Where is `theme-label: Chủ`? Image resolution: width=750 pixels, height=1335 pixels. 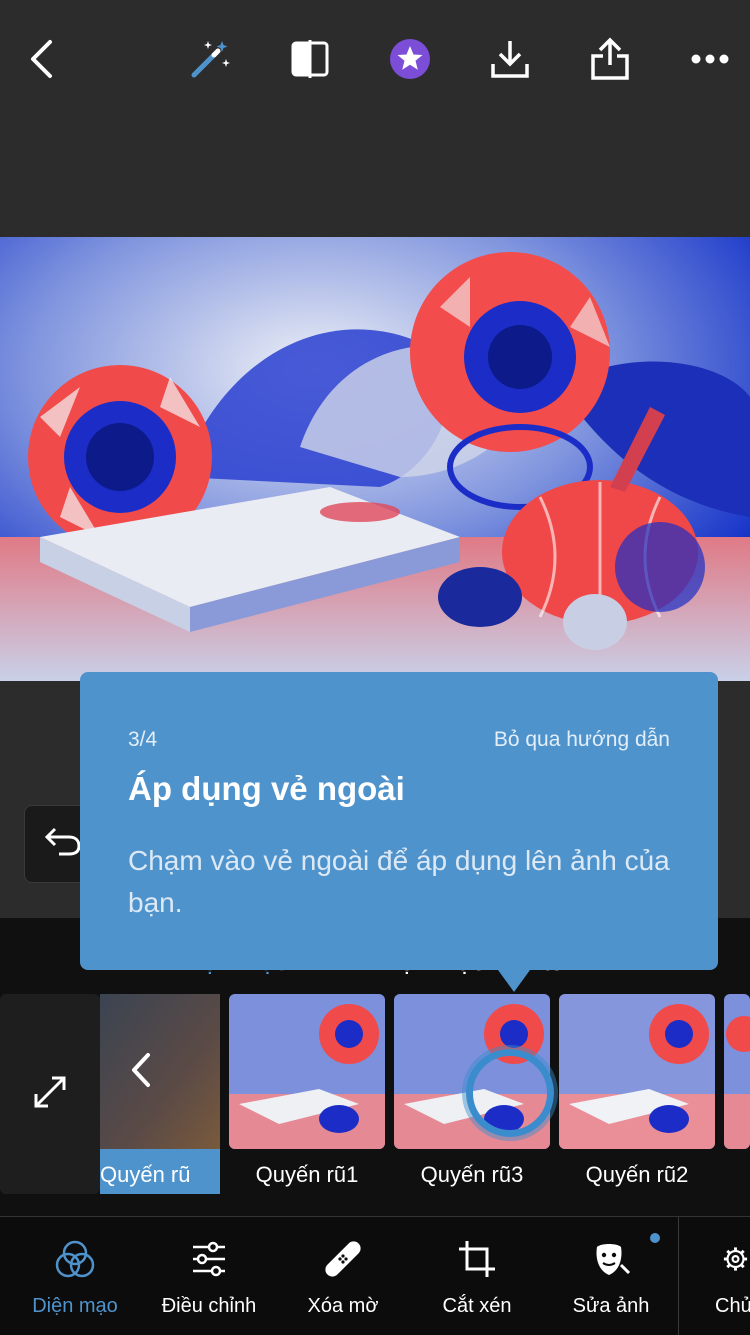 theme-label: Chủ is located at coordinates (732, 1306).